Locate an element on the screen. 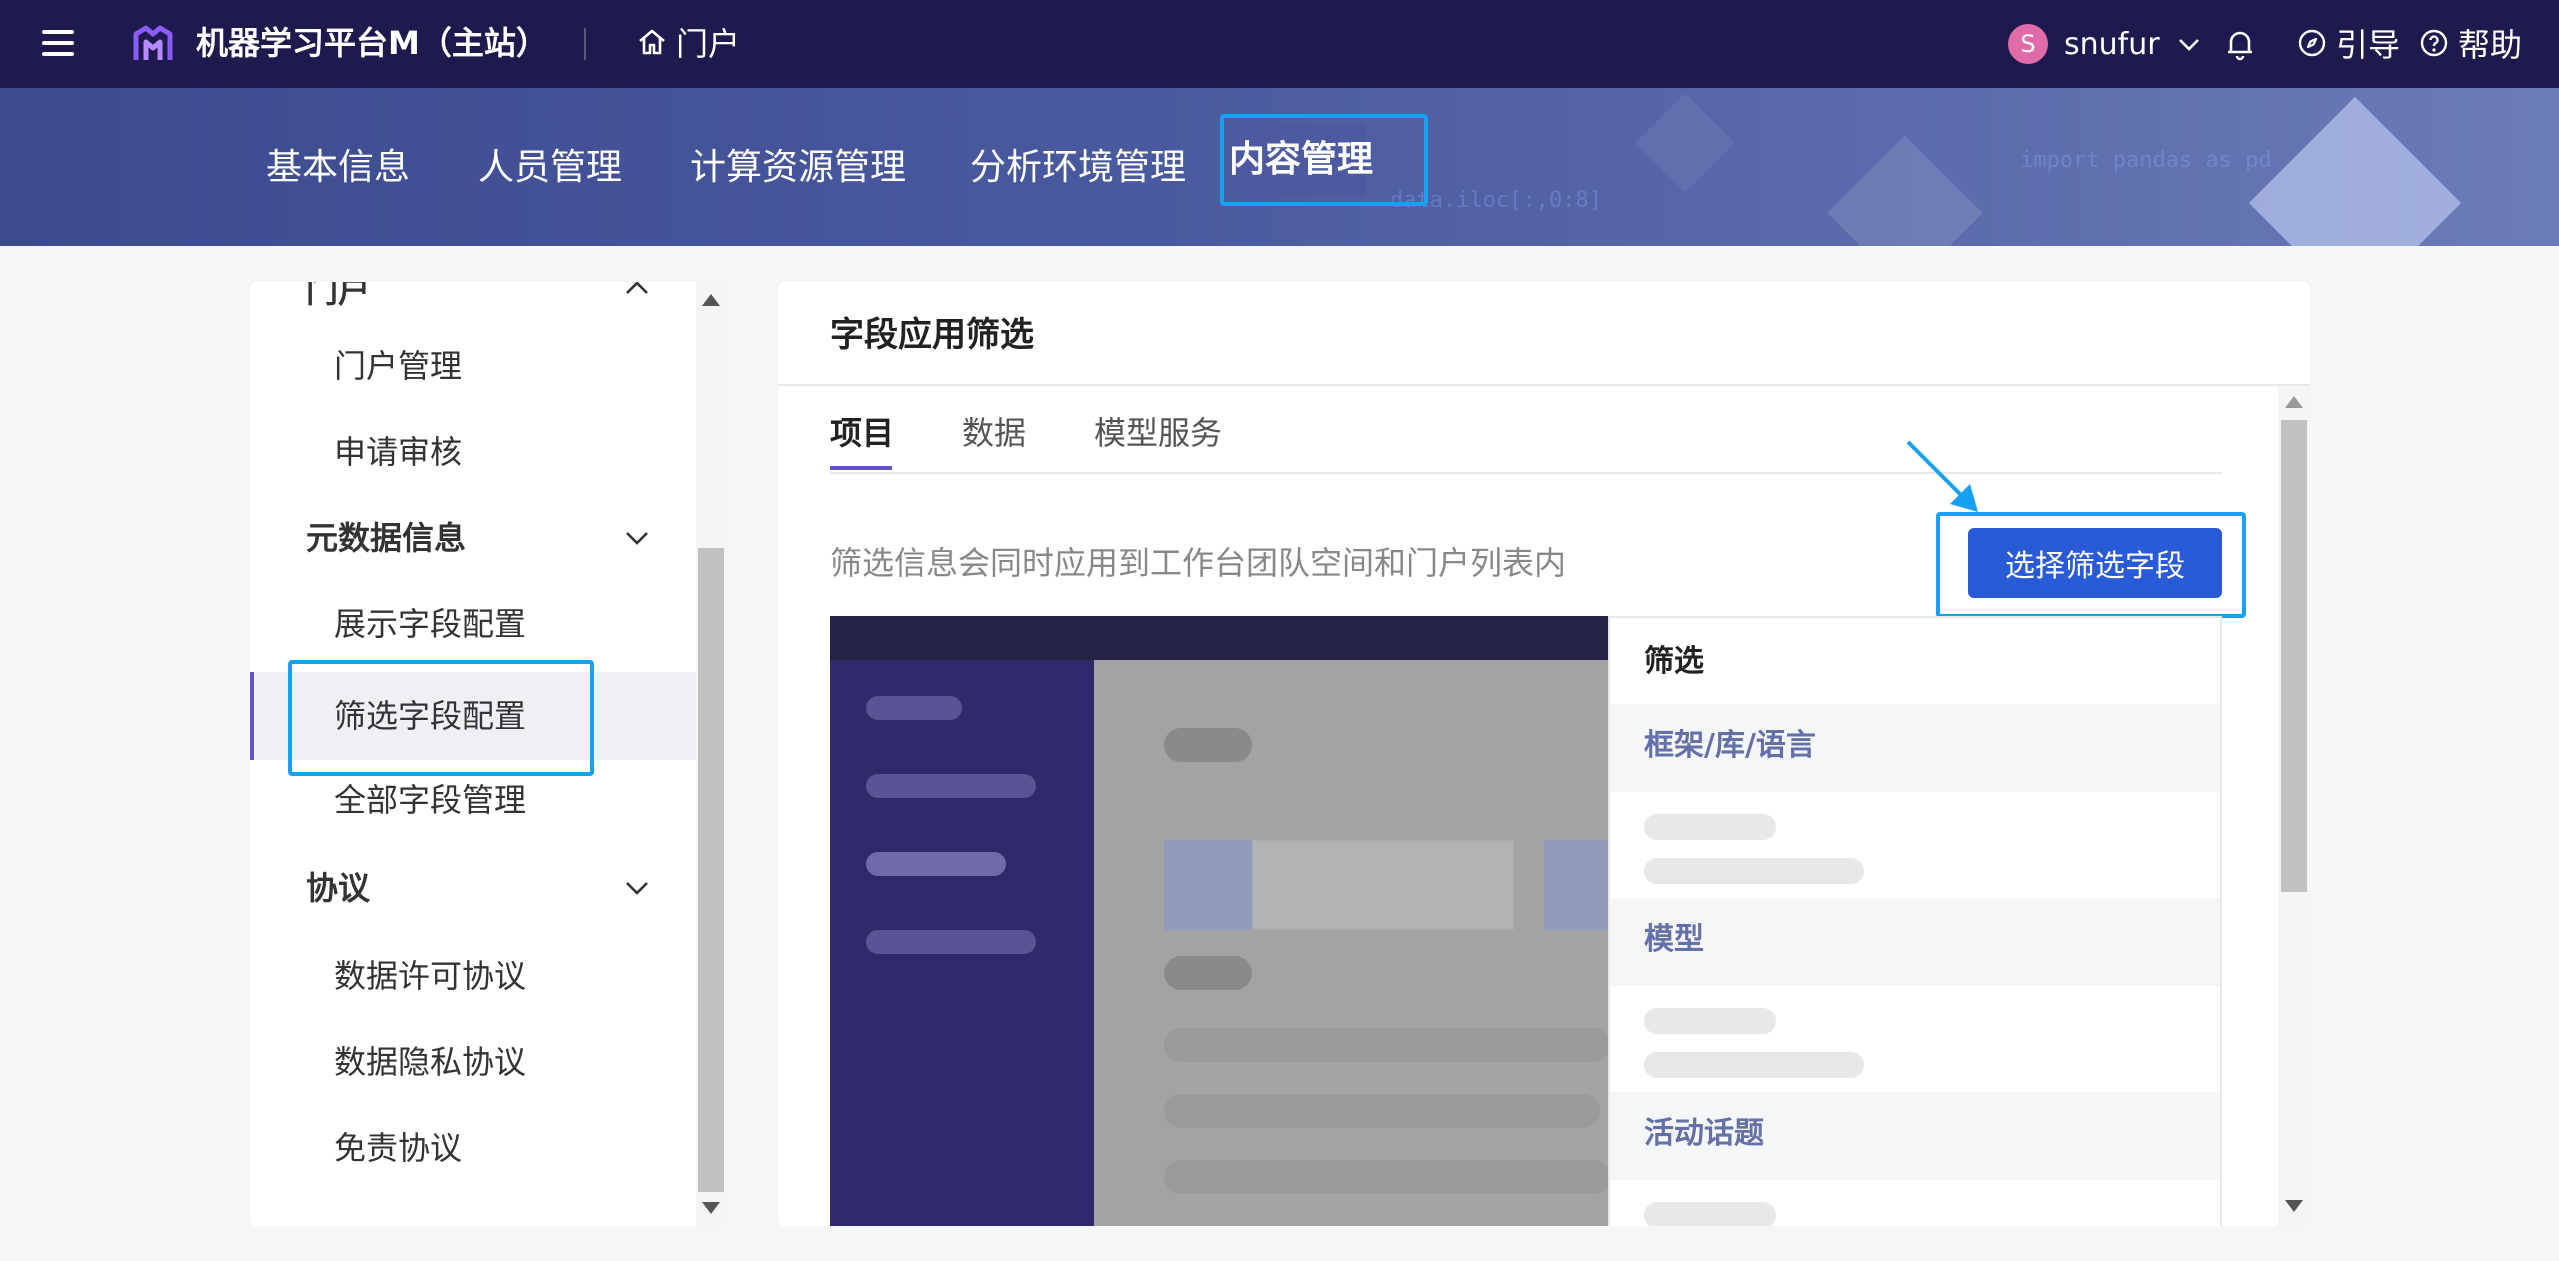  portal-link-label: 门户 is located at coordinates (708, 44).